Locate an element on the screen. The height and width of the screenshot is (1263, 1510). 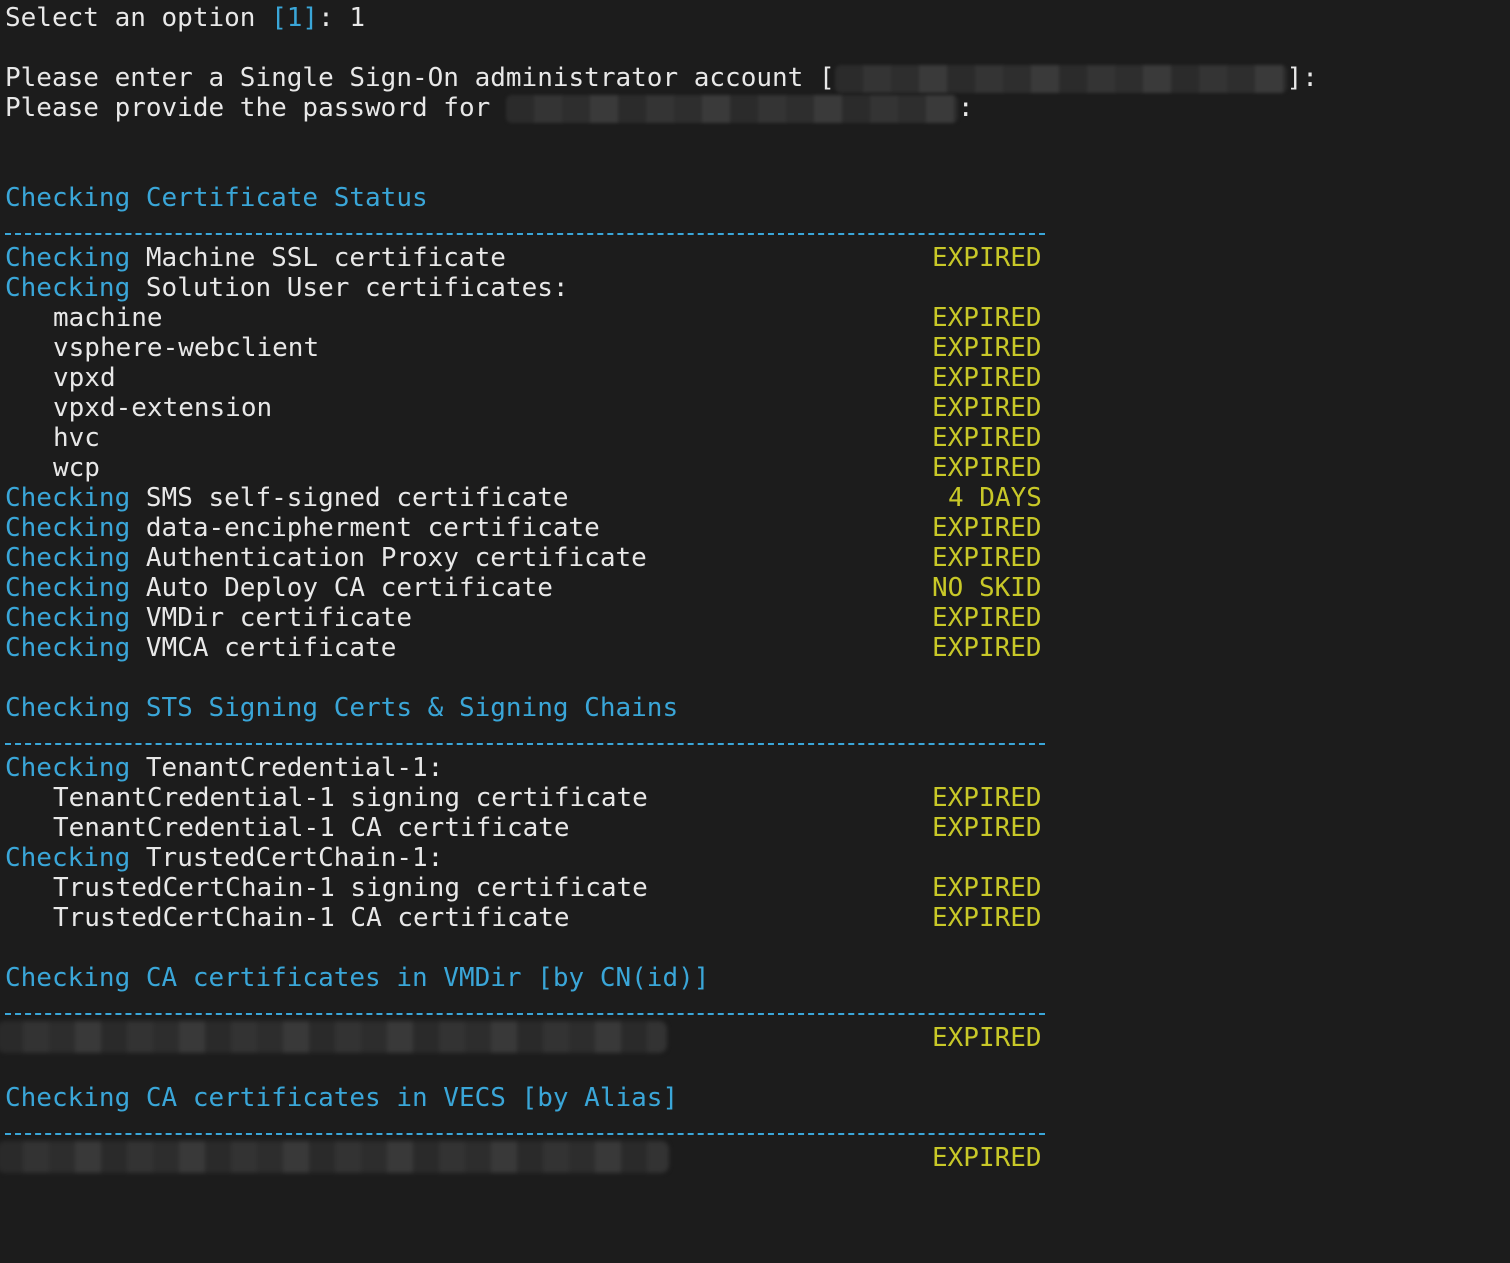
select-option-line: Select an option [1]: 1 is located at coordinates (755, 18).